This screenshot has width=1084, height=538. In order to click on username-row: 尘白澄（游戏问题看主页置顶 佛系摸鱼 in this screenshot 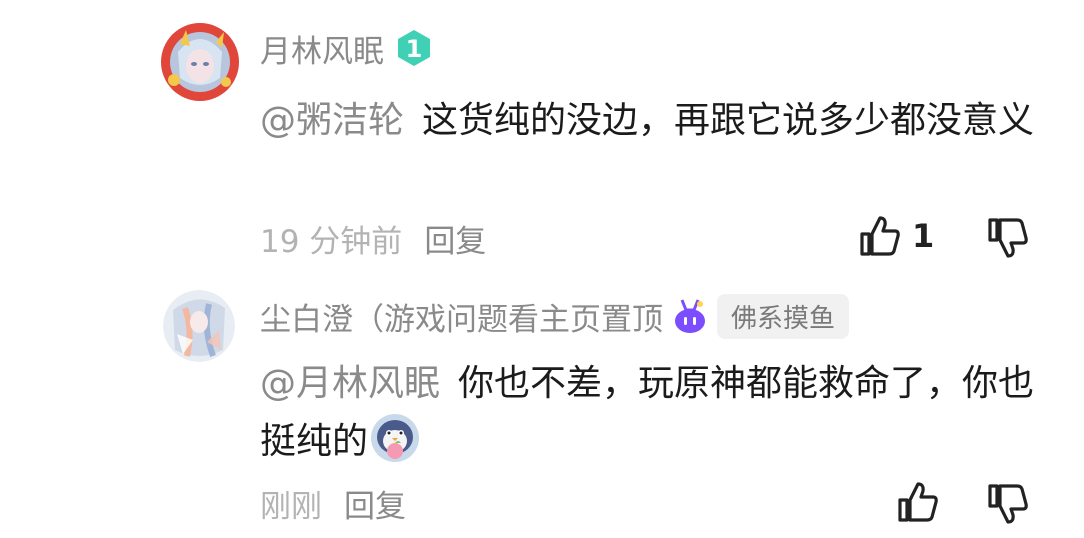, I will do `click(555, 316)`.